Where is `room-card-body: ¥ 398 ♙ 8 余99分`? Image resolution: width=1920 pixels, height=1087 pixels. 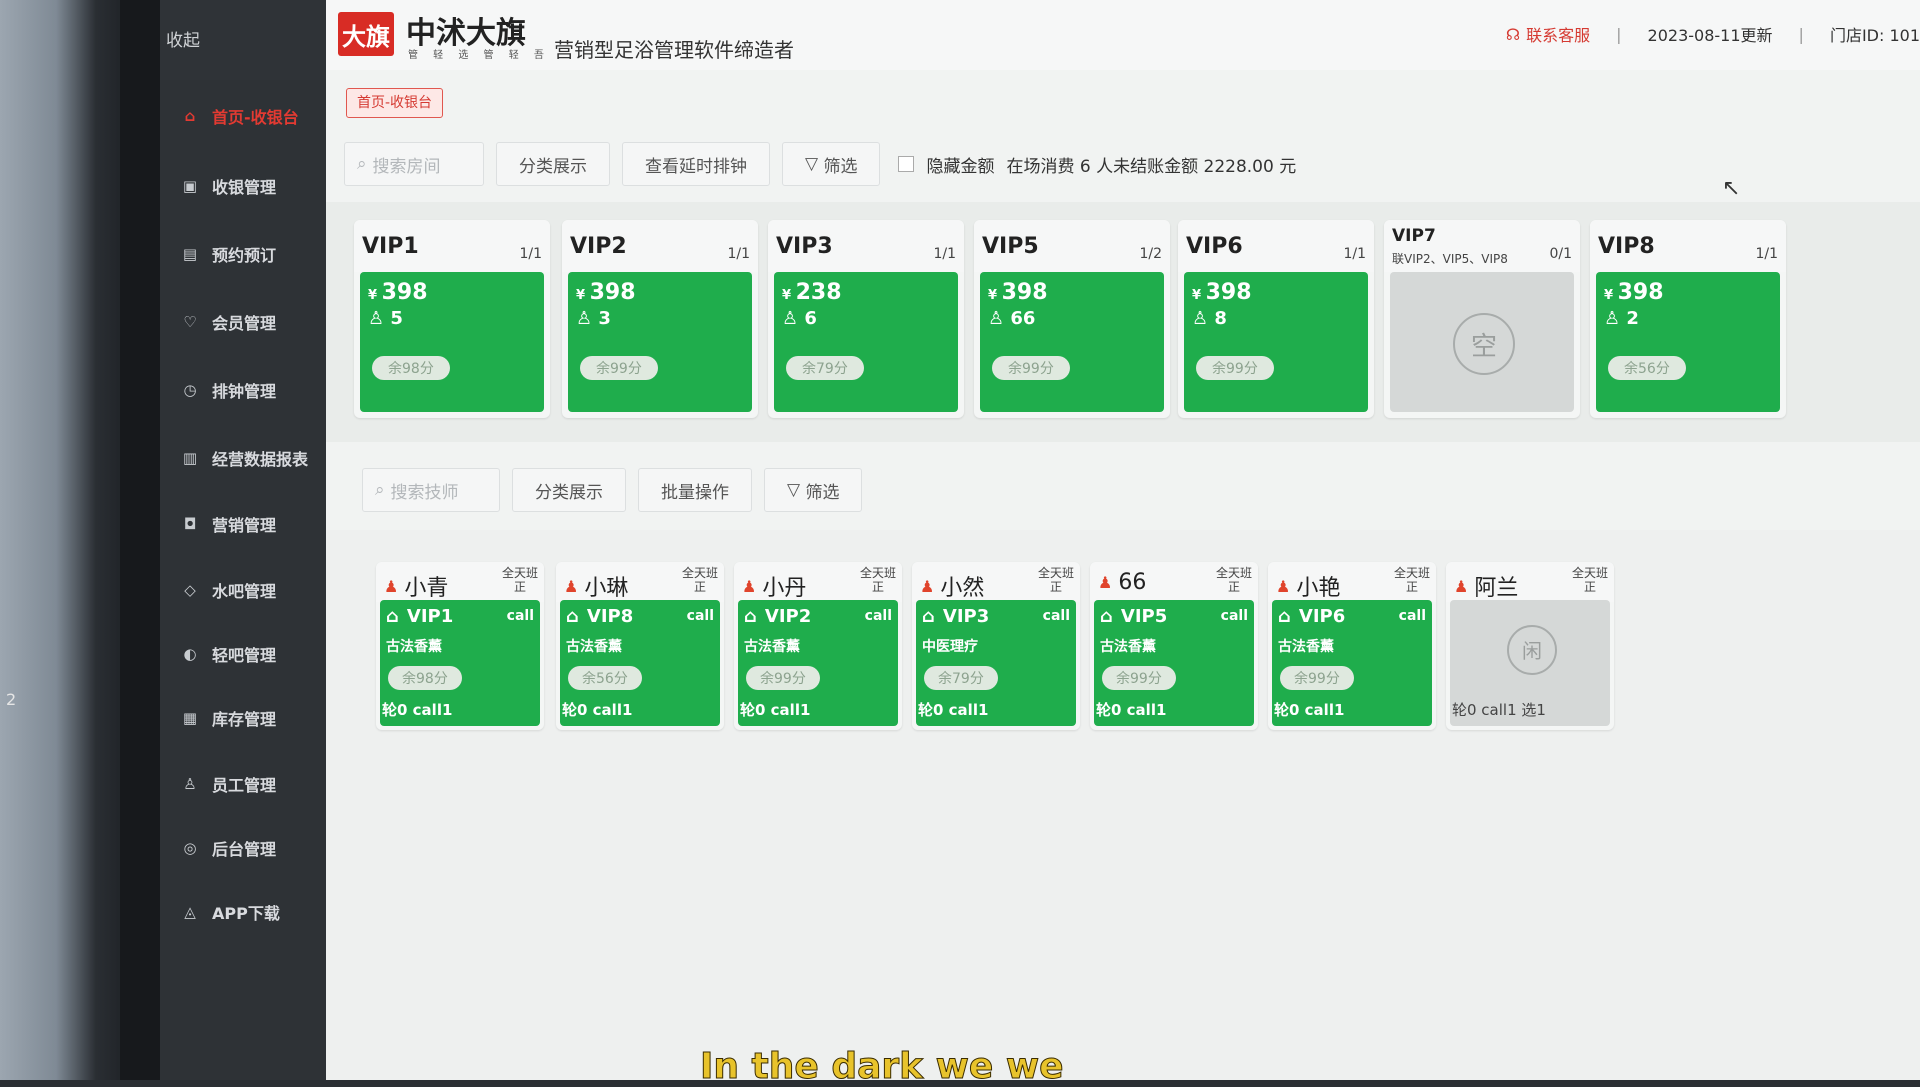 room-card-body: ¥ 398 ♙ 8 余99分 is located at coordinates (1276, 342).